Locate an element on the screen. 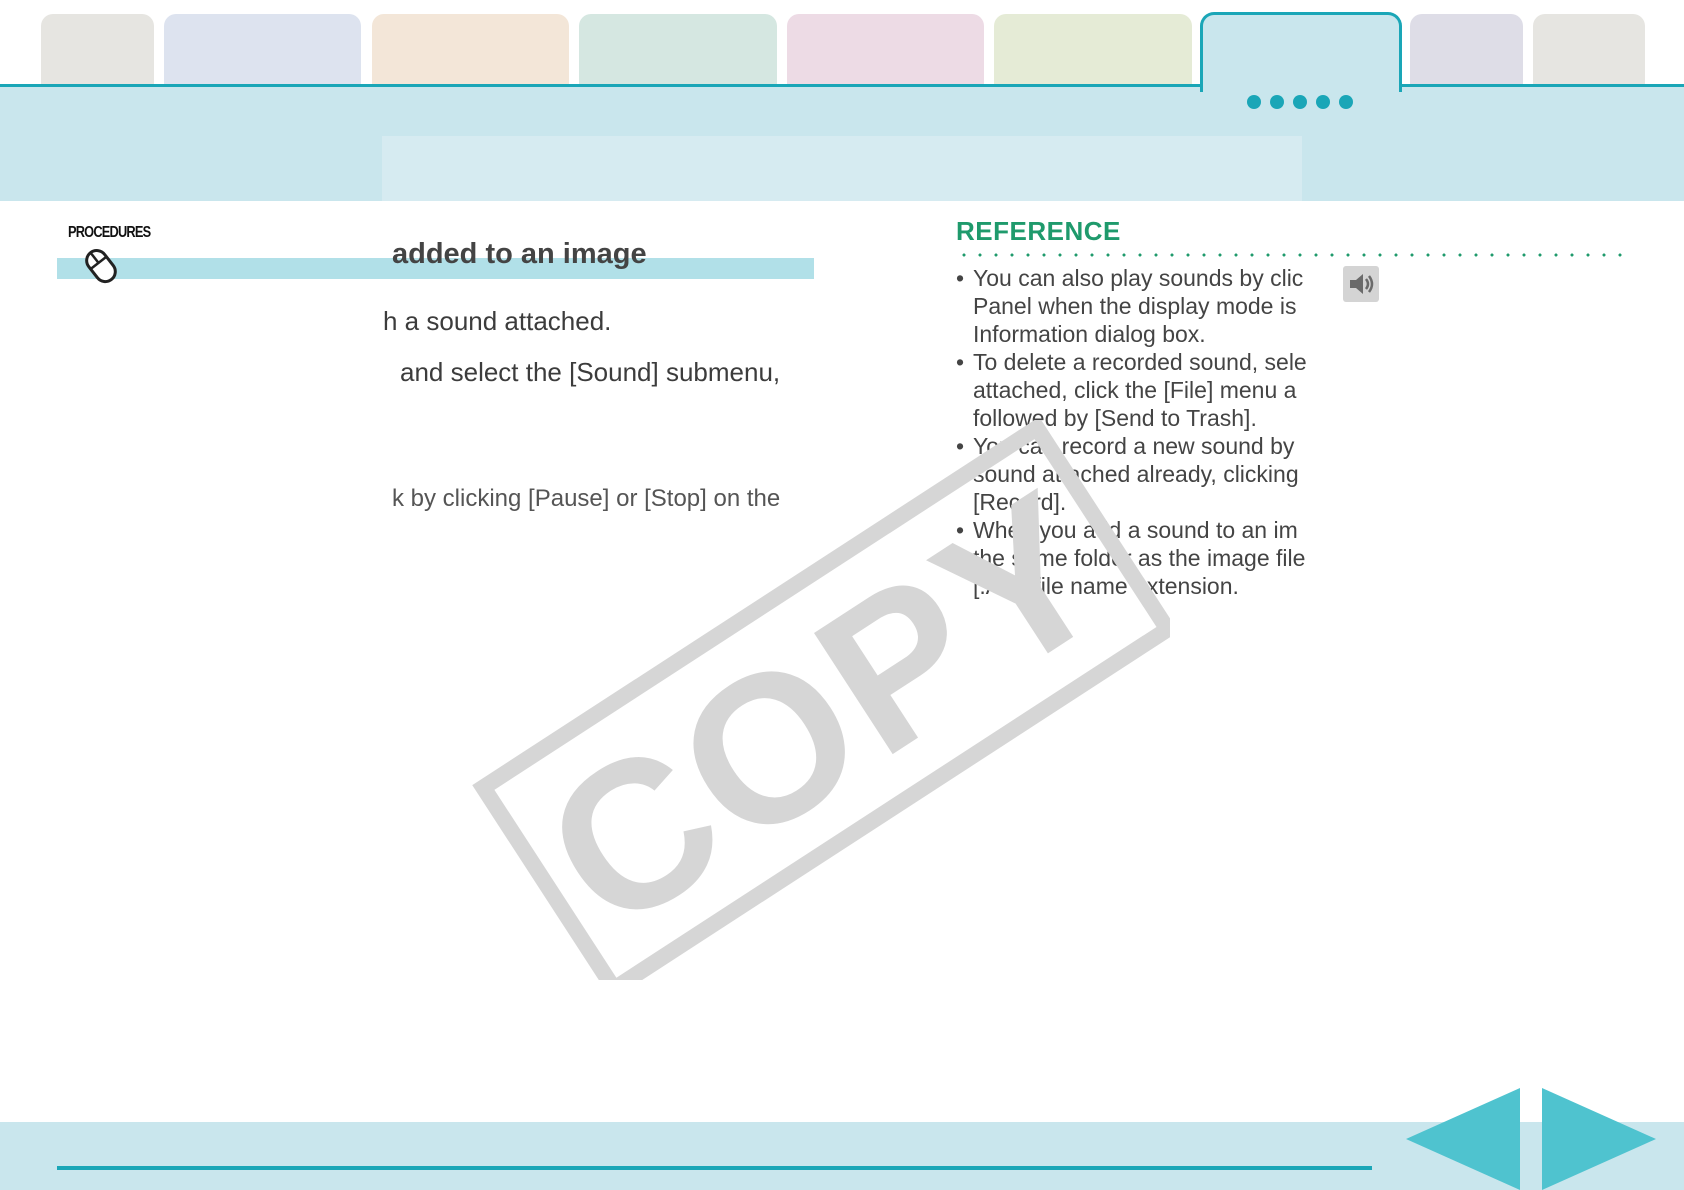  speaker-icon is located at coordinates (1361, 284).